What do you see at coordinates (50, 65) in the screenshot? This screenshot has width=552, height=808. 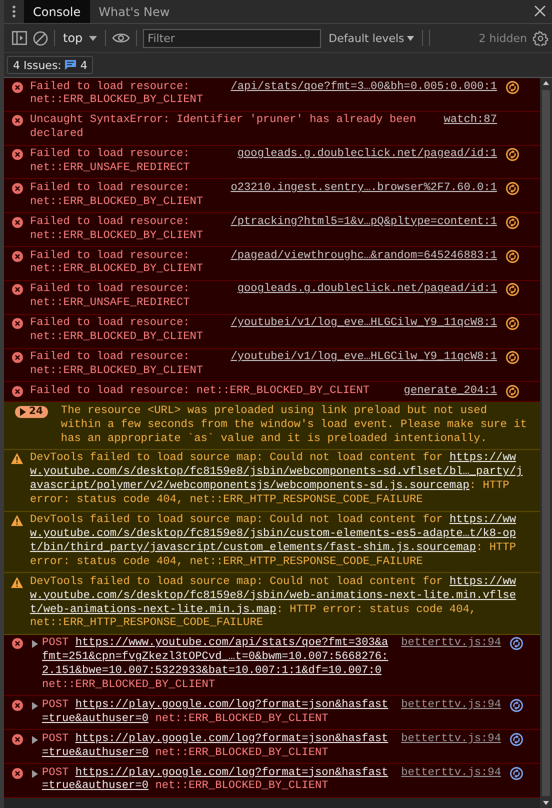 I see `issues-button: 4 Issues: 4` at bounding box center [50, 65].